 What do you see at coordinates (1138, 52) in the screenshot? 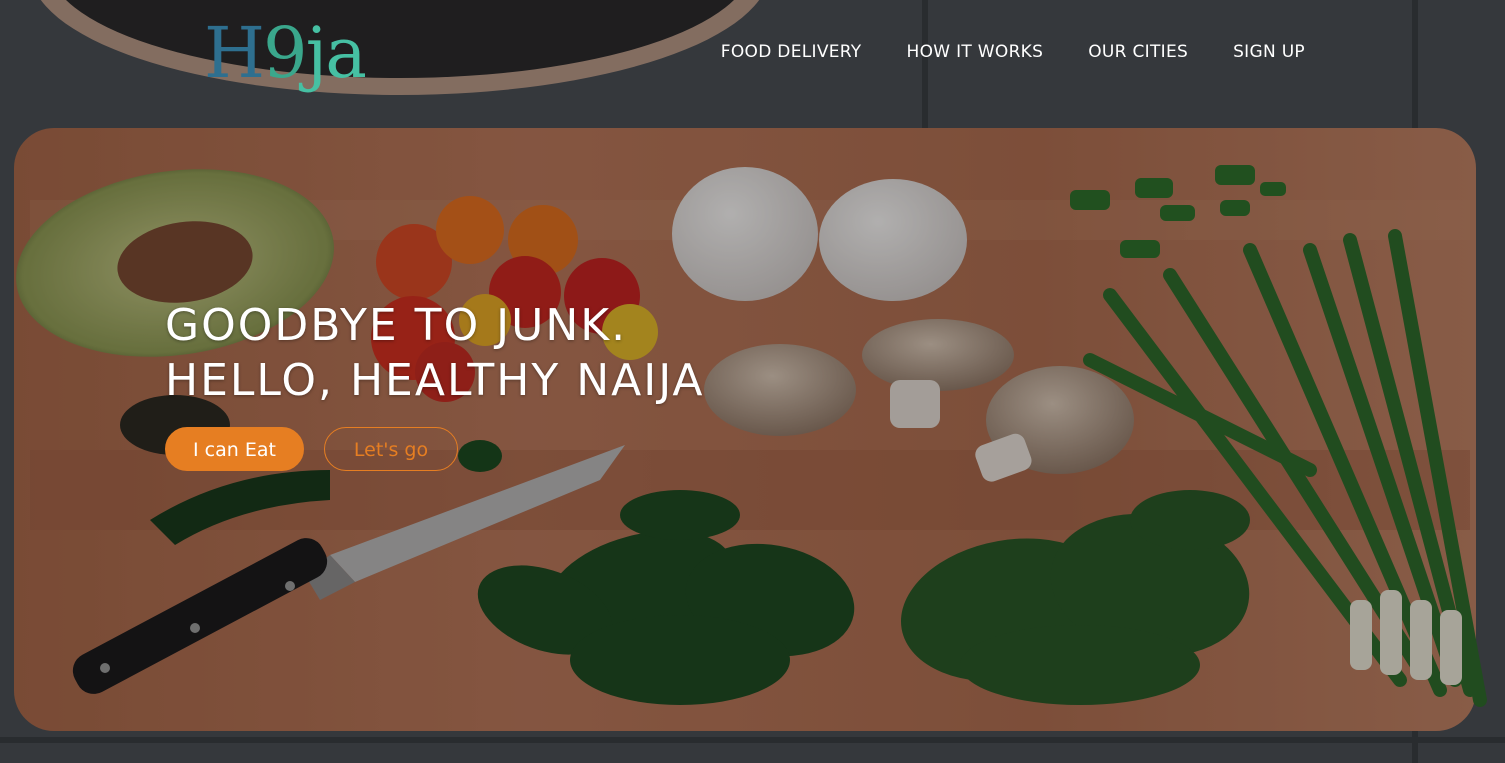
I see `nav-item-our-cities: OUR CITIES` at bounding box center [1138, 52].